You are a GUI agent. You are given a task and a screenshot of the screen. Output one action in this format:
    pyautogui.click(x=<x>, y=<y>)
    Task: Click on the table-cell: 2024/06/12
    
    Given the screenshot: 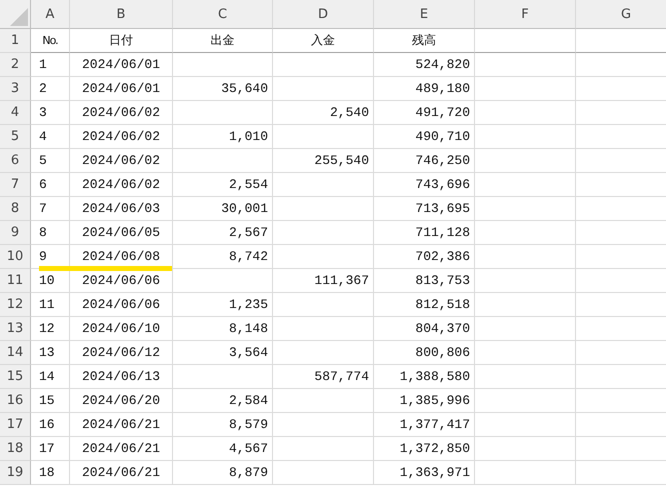 What is the action you would take?
    pyautogui.click(x=121, y=352)
    